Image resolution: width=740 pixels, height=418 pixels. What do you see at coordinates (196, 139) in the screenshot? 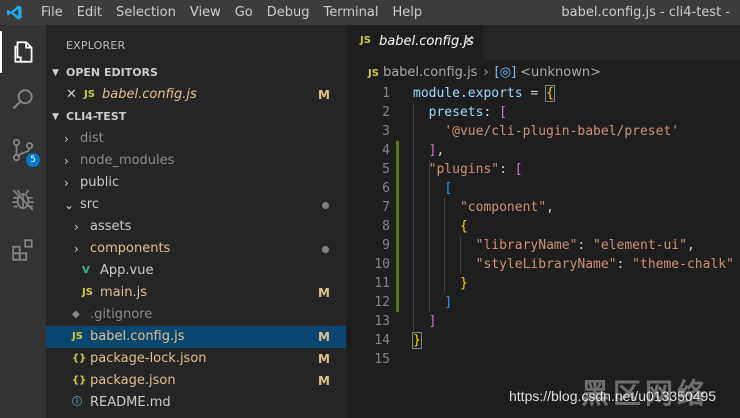
I see `tree-item-dist: › dist` at bounding box center [196, 139].